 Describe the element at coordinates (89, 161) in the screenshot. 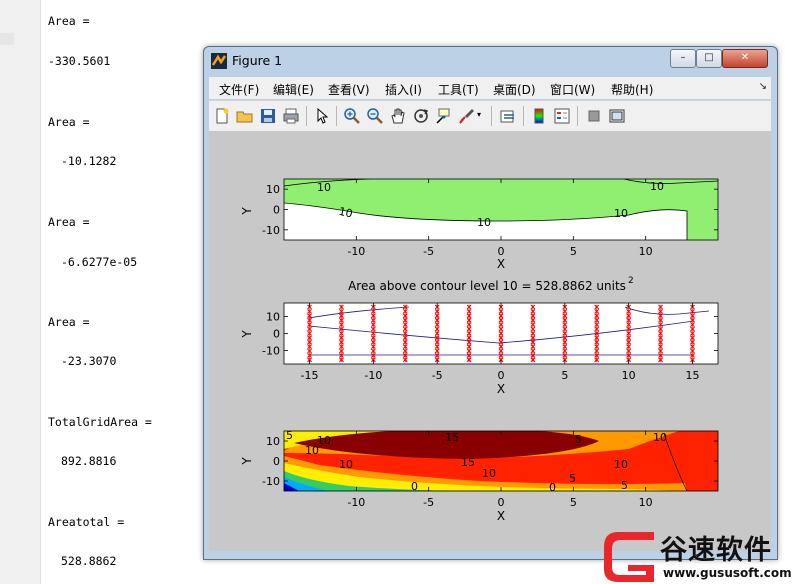

I see `output-value: -10.1282` at that location.